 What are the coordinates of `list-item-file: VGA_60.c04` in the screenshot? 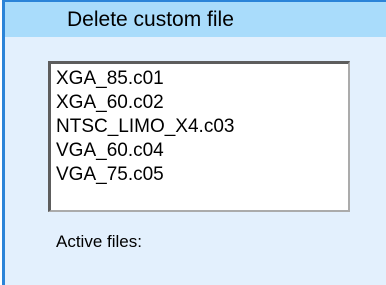 It's located at (202, 151).